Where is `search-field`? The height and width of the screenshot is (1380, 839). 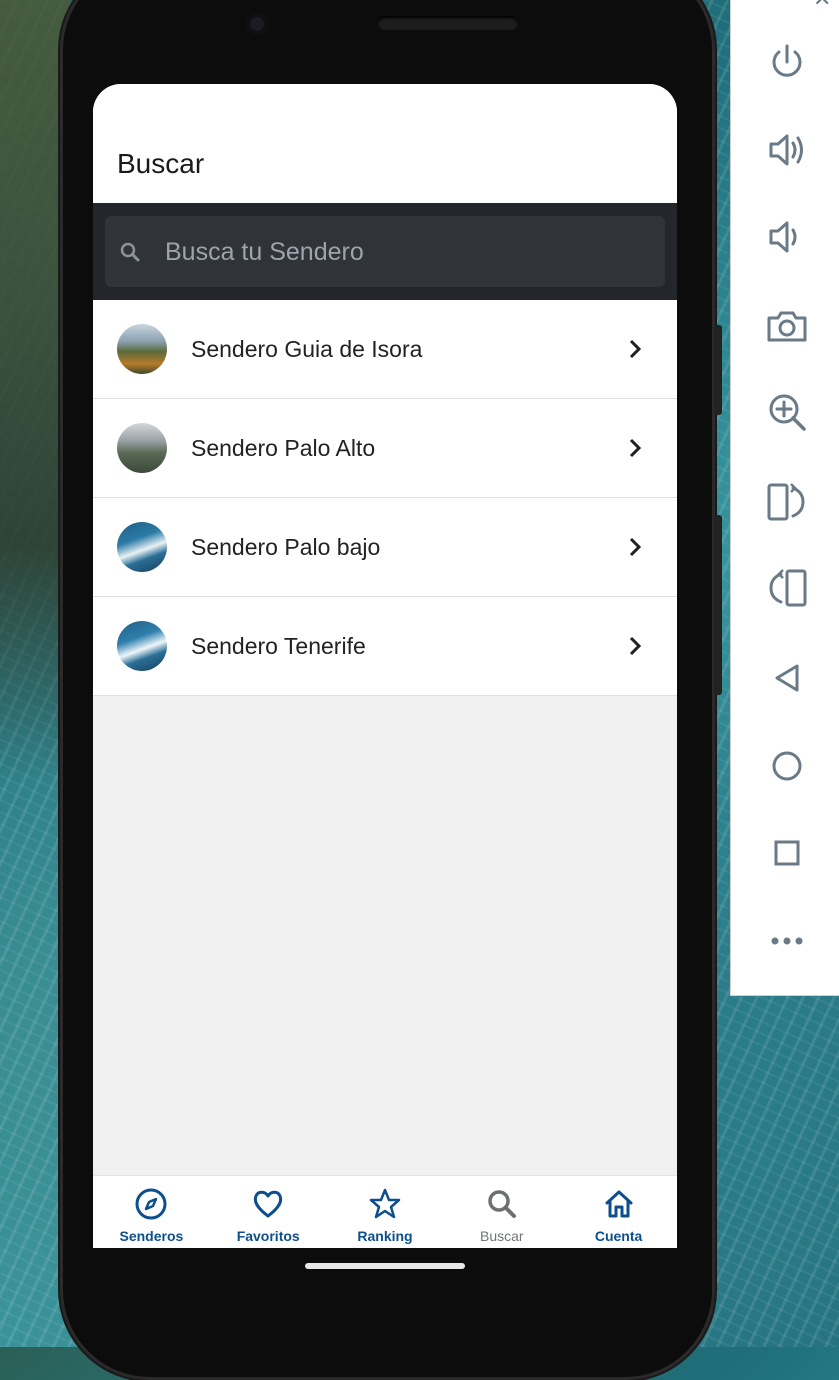 search-field is located at coordinates (385, 252).